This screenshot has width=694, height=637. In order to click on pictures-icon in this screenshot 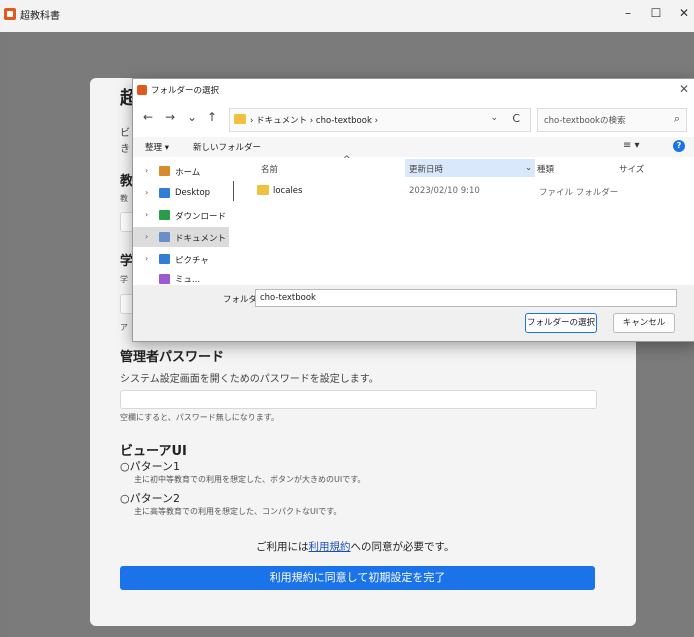, I will do `click(164, 259)`.